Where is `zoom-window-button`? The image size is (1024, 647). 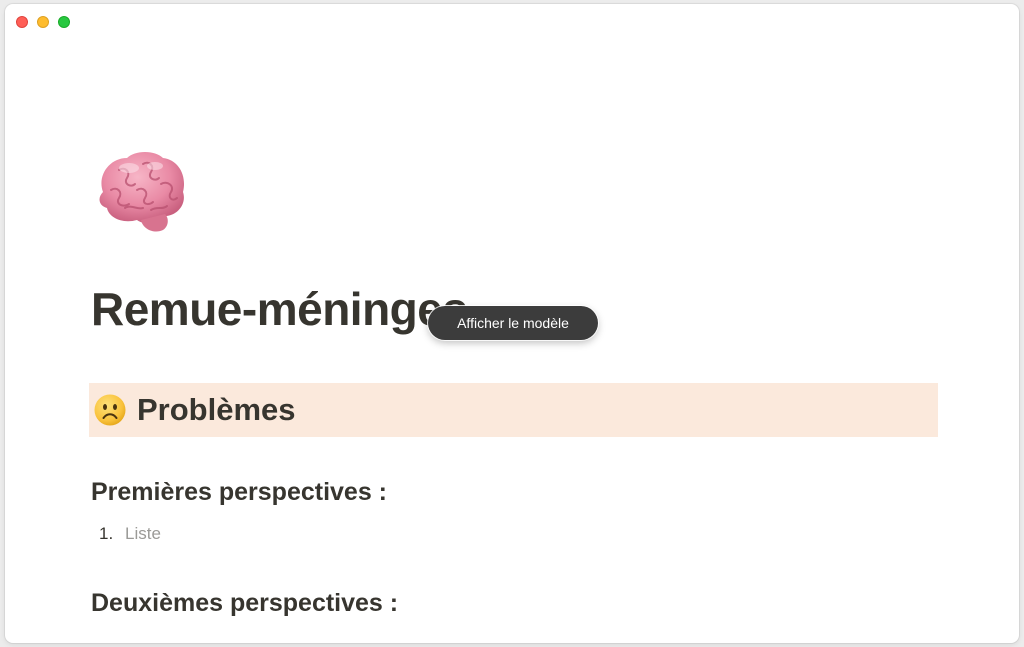 zoom-window-button is located at coordinates (64, 22).